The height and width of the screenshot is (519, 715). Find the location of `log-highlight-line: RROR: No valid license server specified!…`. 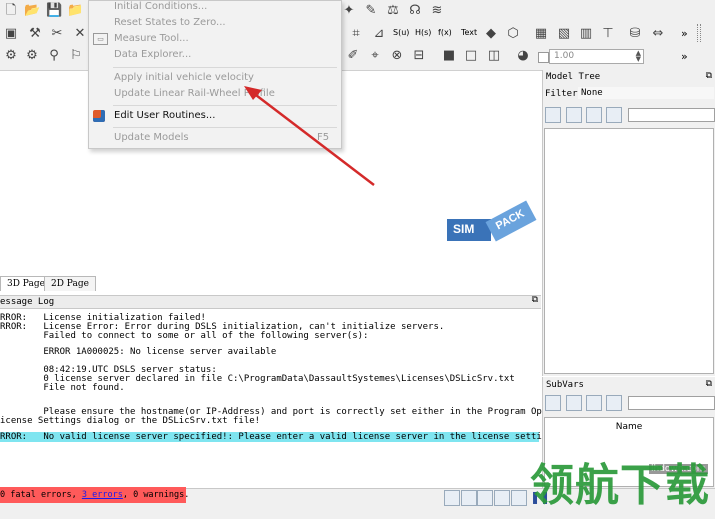

log-highlight-line: RROR: No valid license server specified!… is located at coordinates (282, 437).